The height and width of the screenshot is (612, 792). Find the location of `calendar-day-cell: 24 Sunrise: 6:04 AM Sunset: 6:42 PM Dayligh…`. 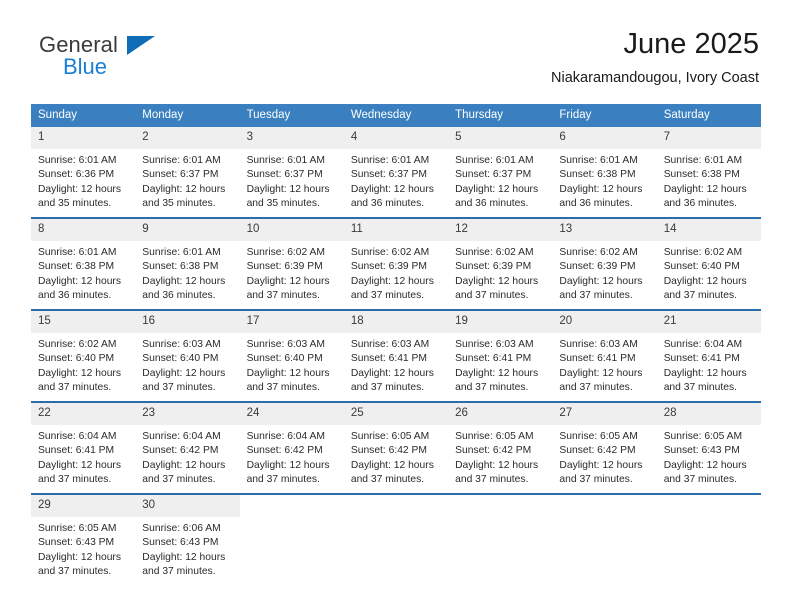

calendar-day-cell: 24 Sunrise: 6:04 AM Sunset: 6:42 PM Dayligh… is located at coordinates (291, 448).